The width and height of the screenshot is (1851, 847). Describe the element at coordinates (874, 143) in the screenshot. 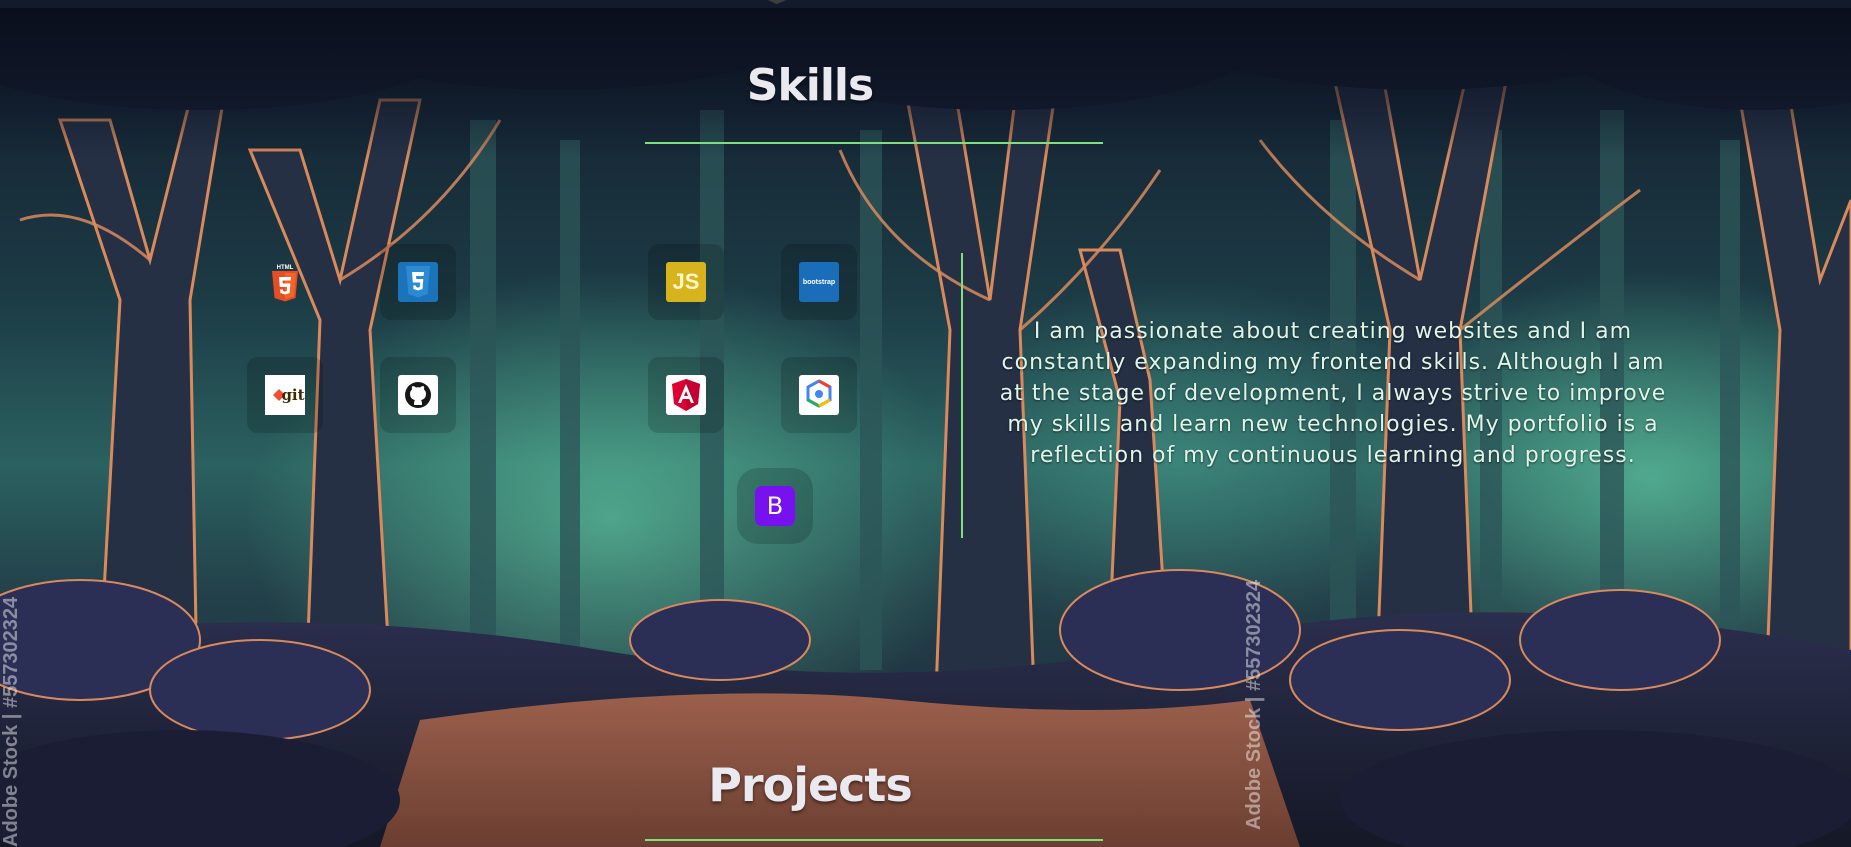

I see `skills-underline` at that location.